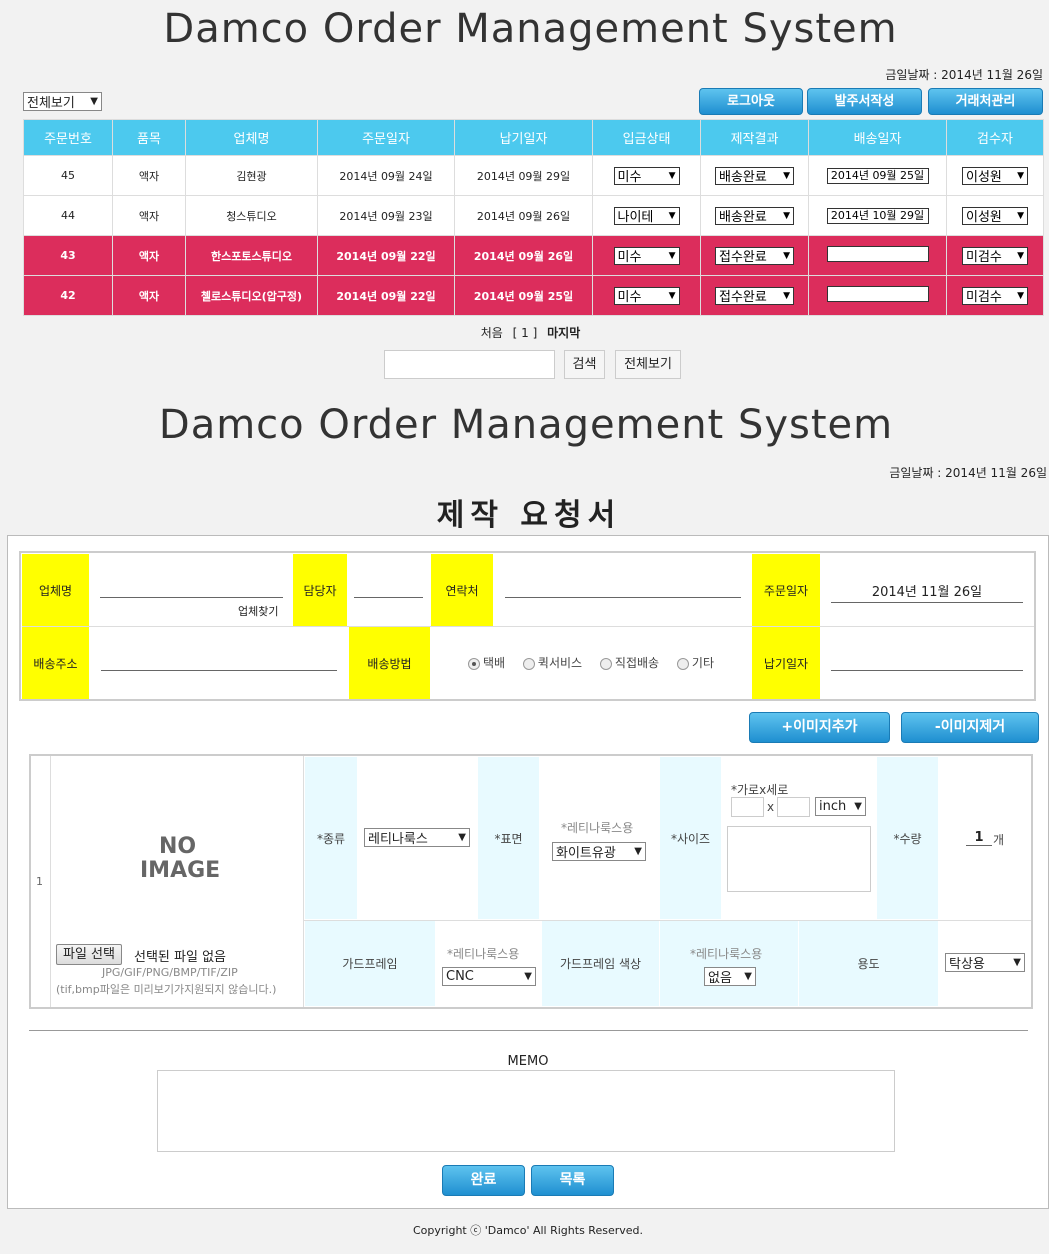  What do you see at coordinates (597, 828) in the screenshot?
I see `surface-note: *레티나룩스용` at bounding box center [597, 828].